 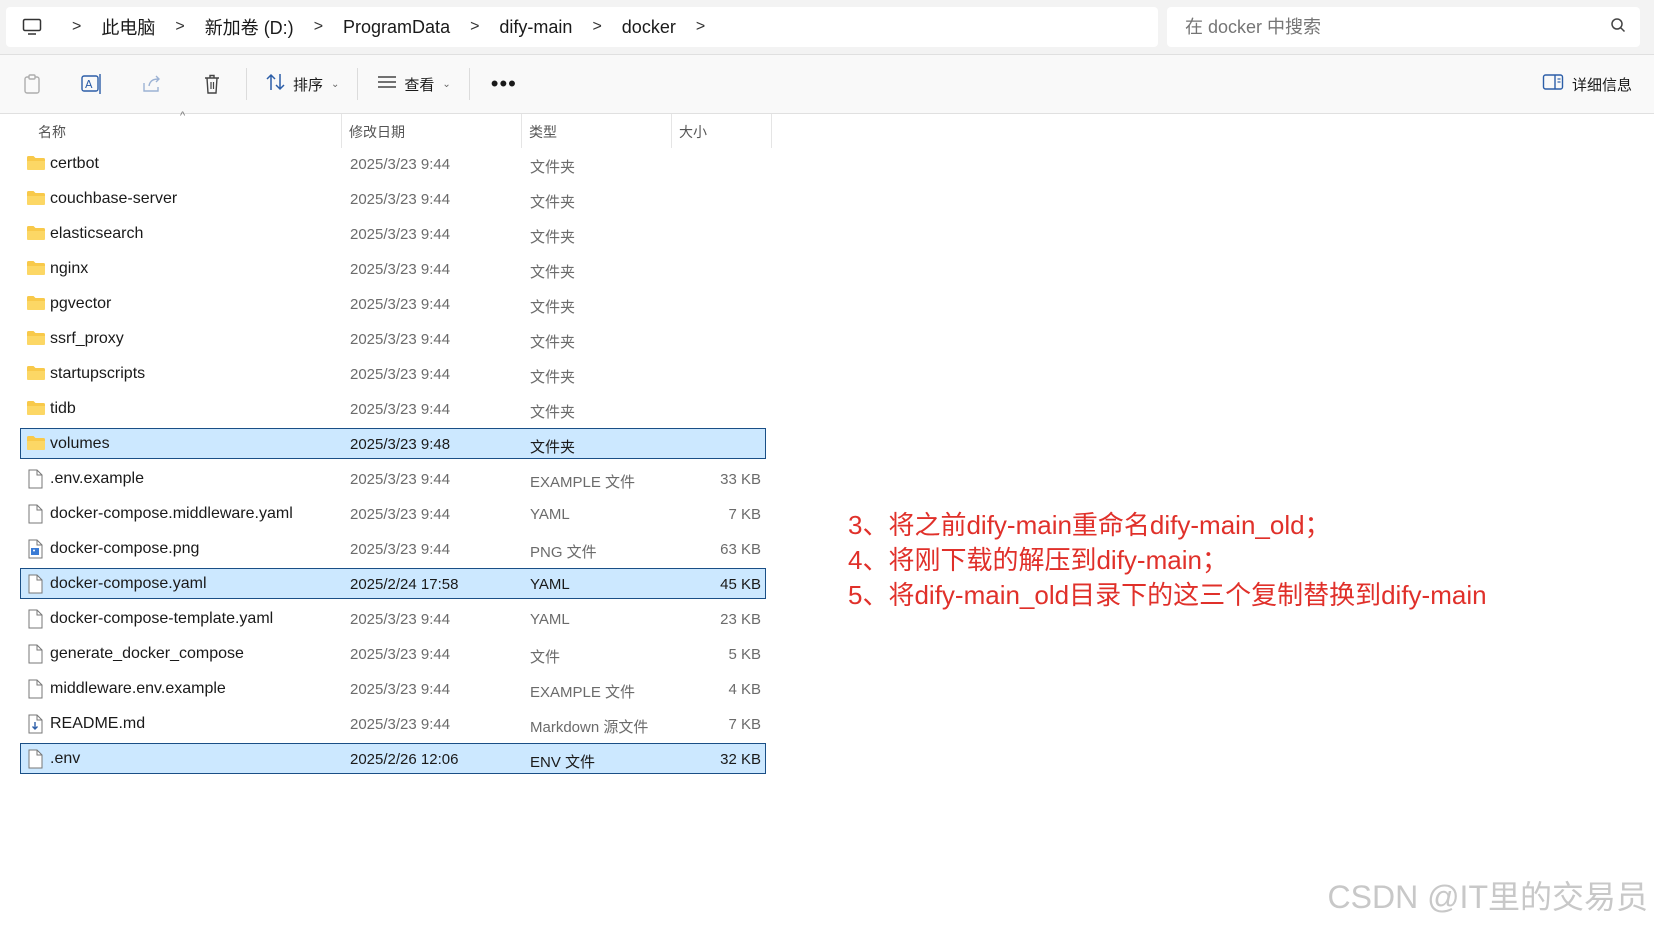 I want to click on column-header-name: 名称, so click(x=52, y=132).